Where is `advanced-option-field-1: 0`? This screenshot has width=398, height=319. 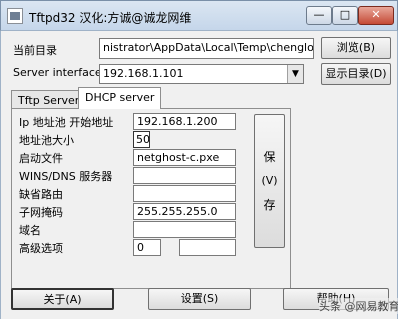
advanced-option-field-1: 0 is located at coordinates (147, 247).